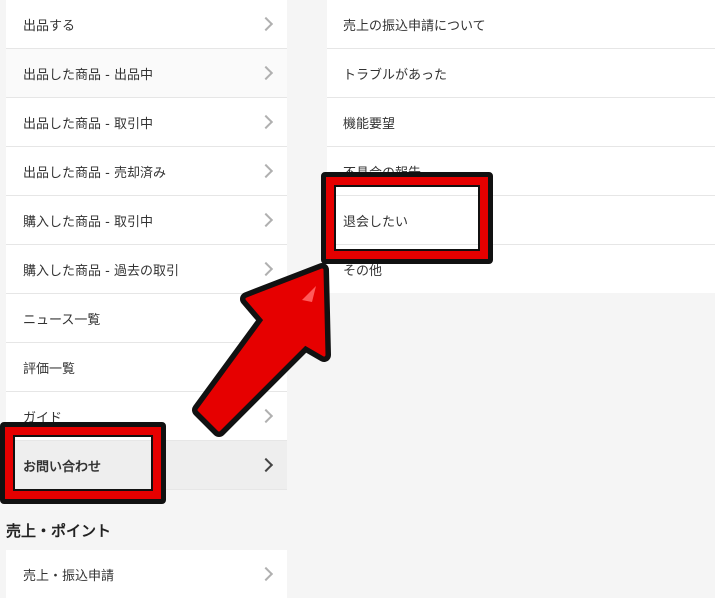  Describe the element at coordinates (49, 369) in the screenshot. I see `menu-item-label: 評価一覧` at that location.